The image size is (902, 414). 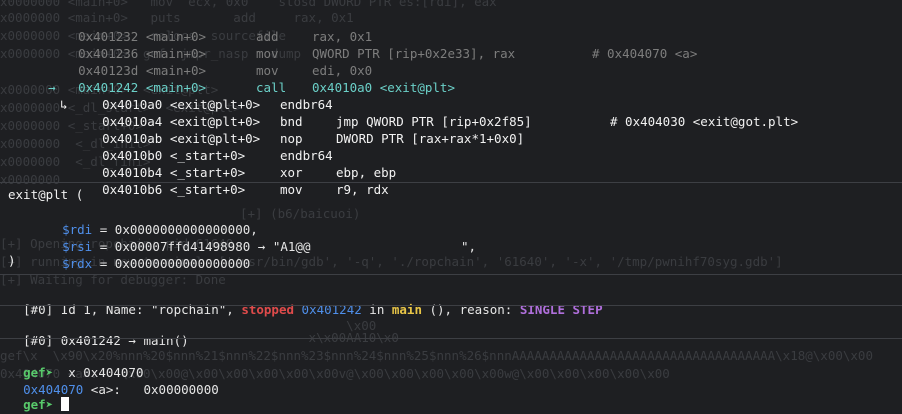 What do you see at coordinates (106, 340) in the screenshot?
I see `trace-line: [#0] 0x401242 → main()` at bounding box center [106, 340].